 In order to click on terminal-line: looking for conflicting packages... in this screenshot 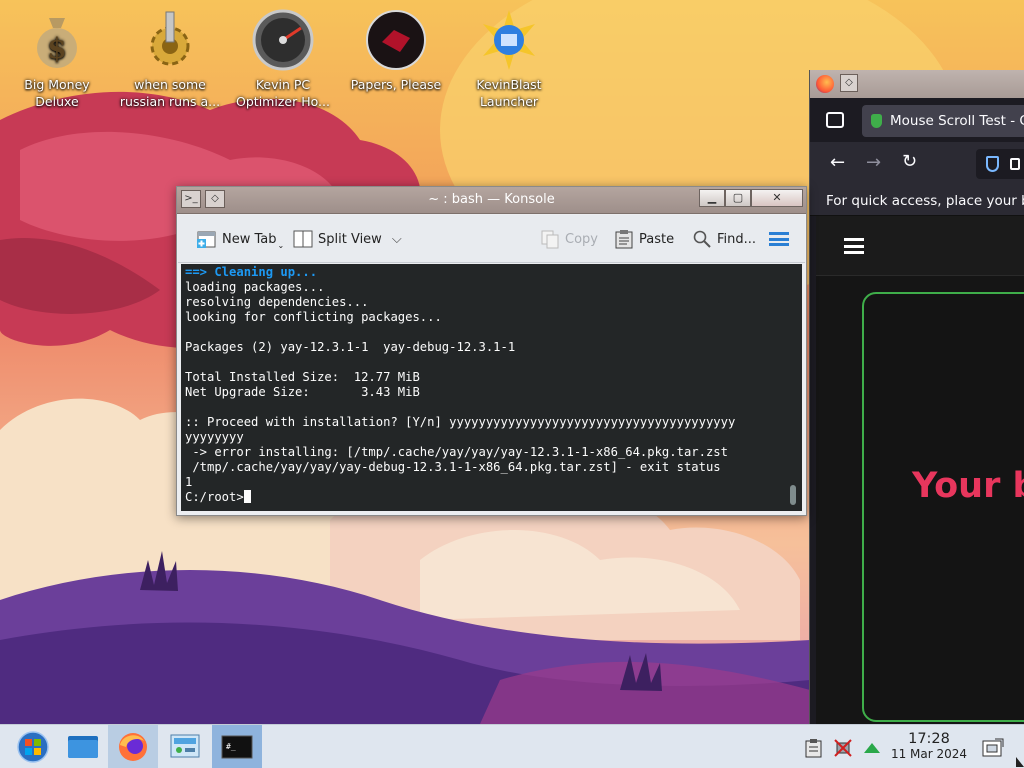, I will do `click(313, 317)`.